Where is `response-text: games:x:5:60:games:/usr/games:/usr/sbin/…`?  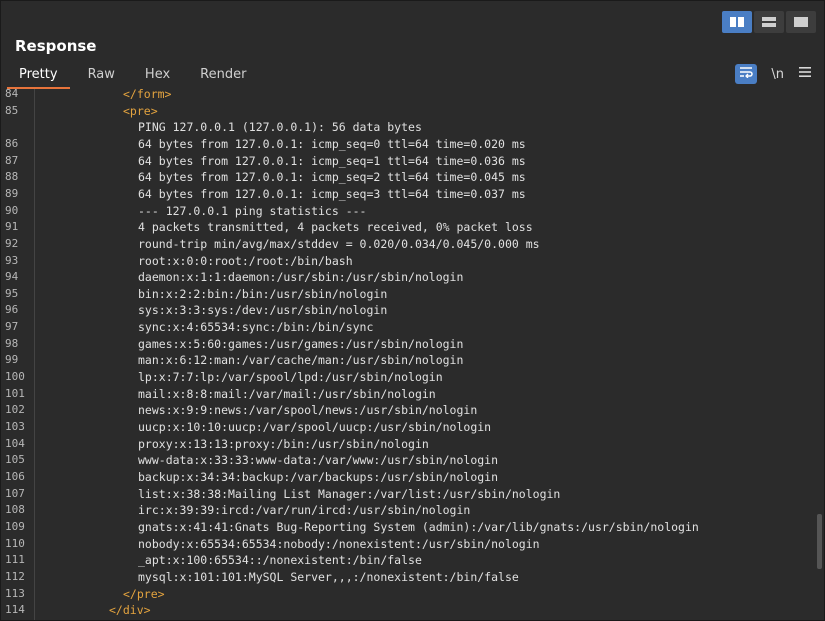 response-text: games:x:5:60:games:/usr/games:/usr/sbin/… is located at coordinates (301, 343).